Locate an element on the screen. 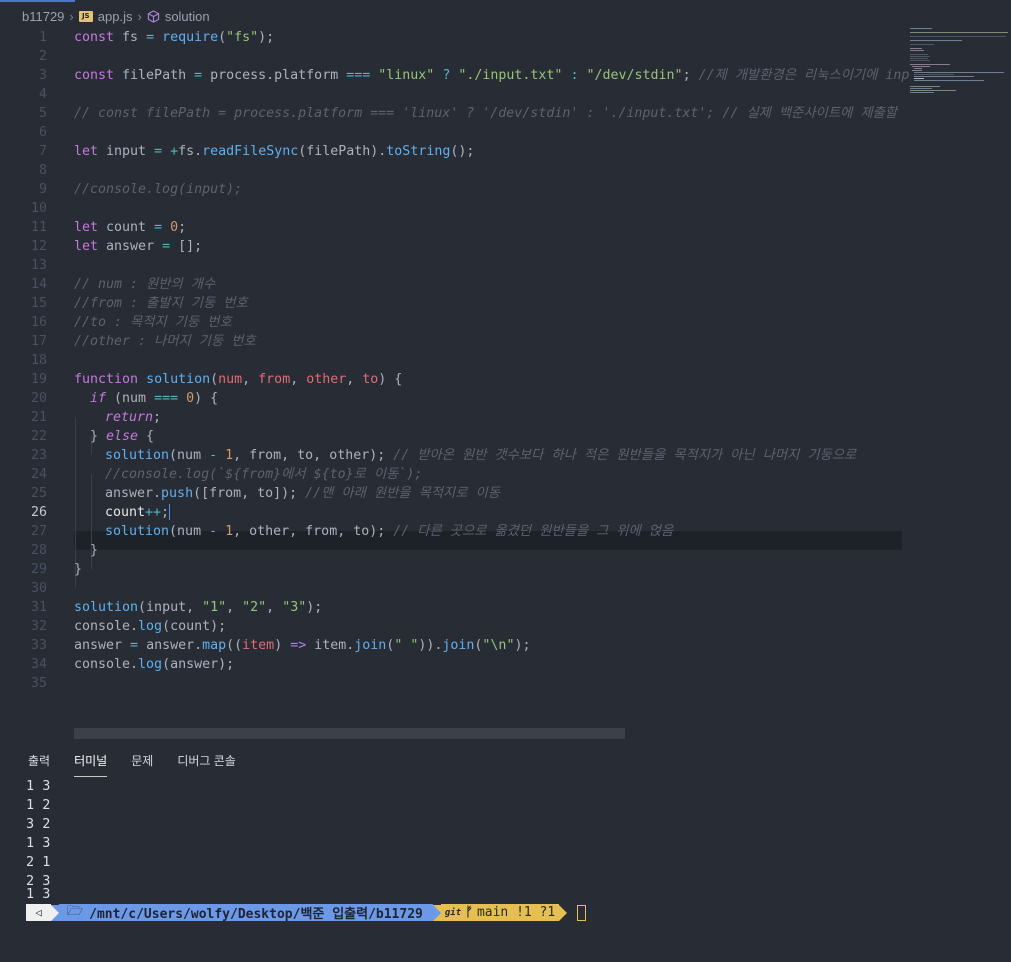 This screenshot has height=962, width=1011. prompt-path: /mnt/c/Users/wolfy/Desktop/백준 입출력/b11729 is located at coordinates (256, 914).